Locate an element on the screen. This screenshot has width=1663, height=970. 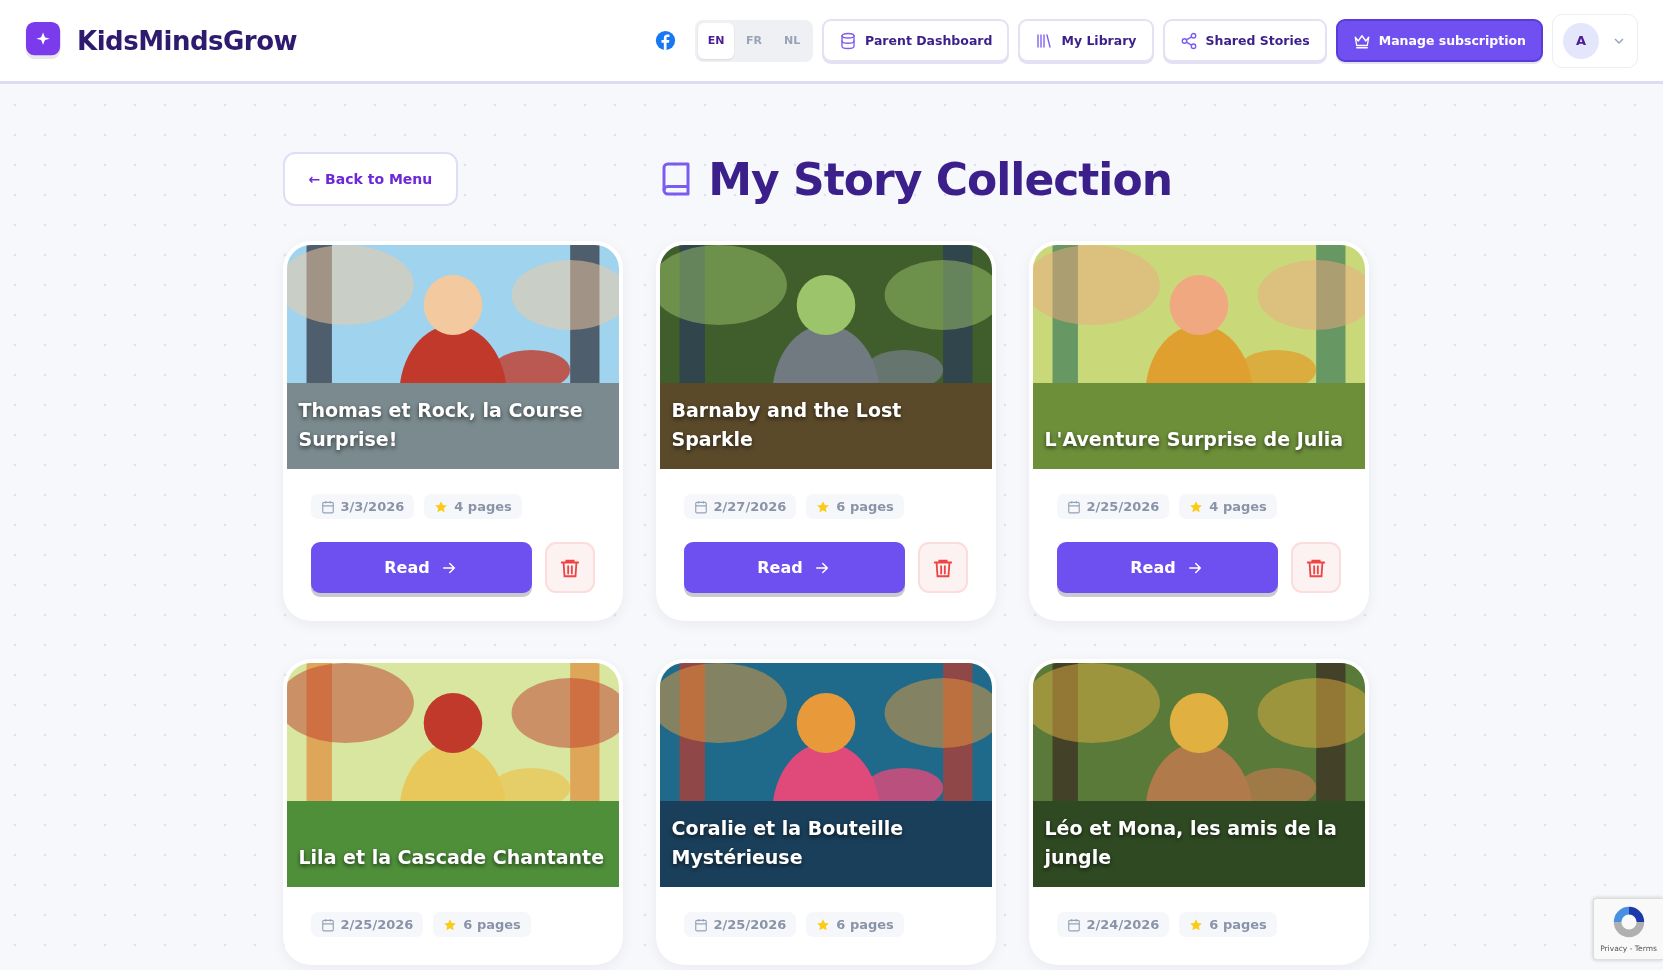
share-icon is located at coordinates (1188, 40).